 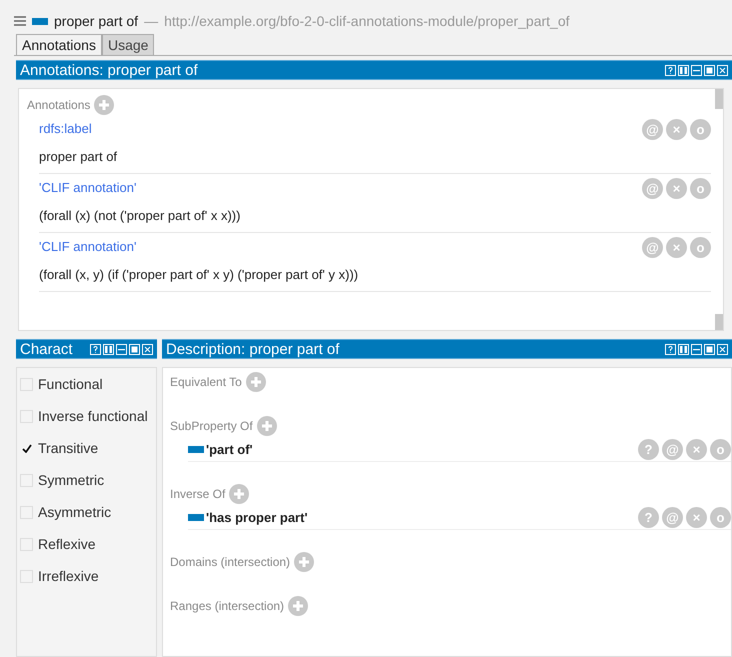 What do you see at coordinates (211, 426) in the screenshot?
I see `section-label: SubProperty Of` at bounding box center [211, 426].